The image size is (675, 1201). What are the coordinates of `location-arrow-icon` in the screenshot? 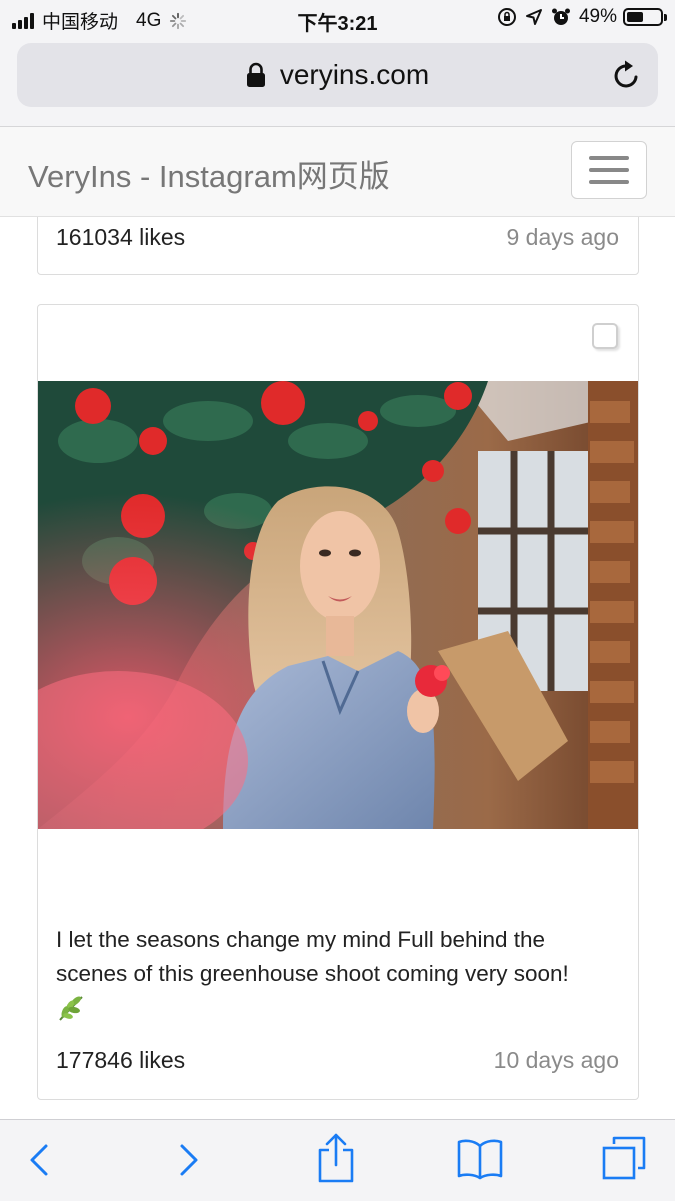 It's located at (533, 17).